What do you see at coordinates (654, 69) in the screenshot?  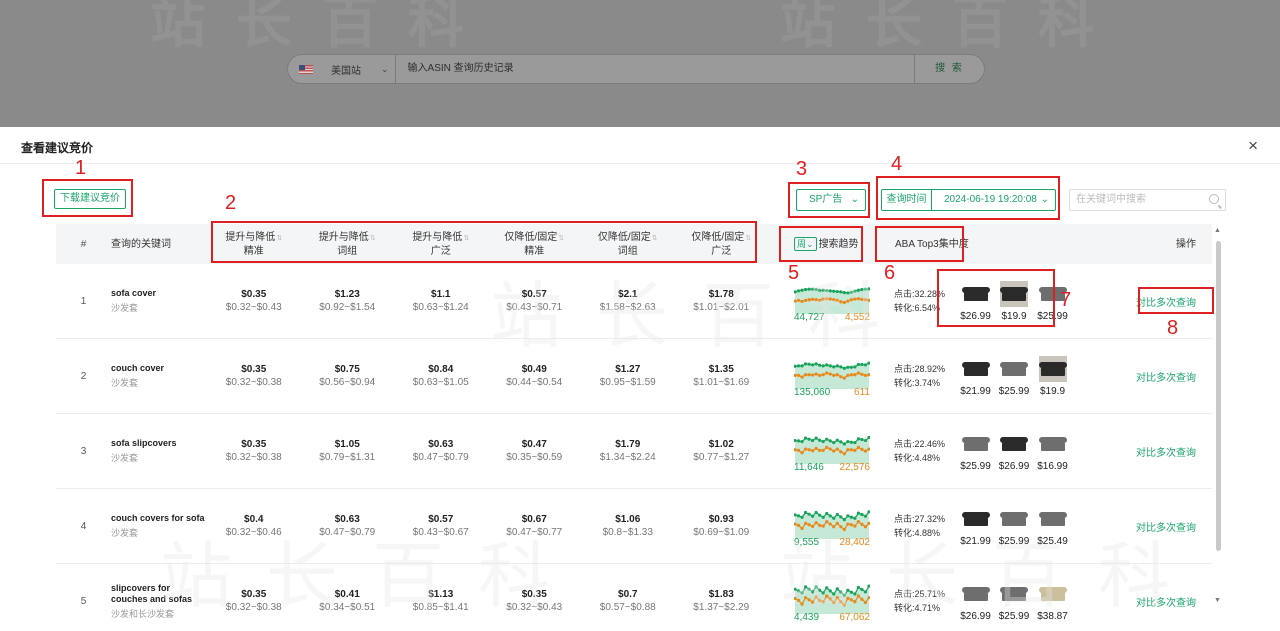 I see `asin-search-input: 输入ASIN 查询历史记录` at bounding box center [654, 69].